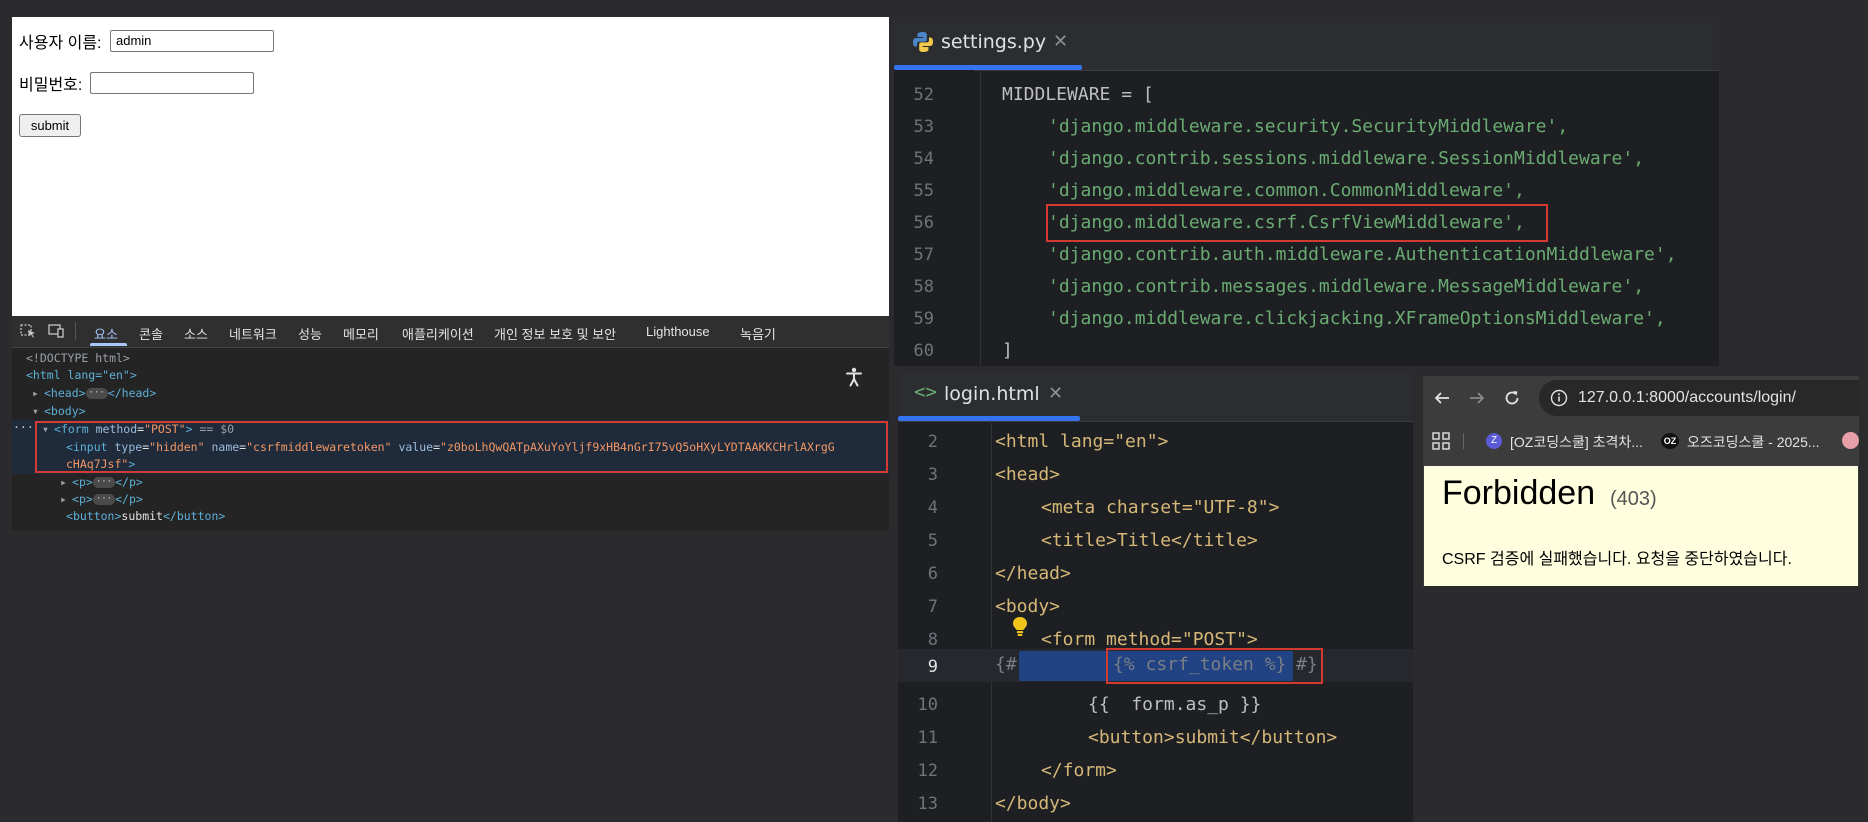  What do you see at coordinates (923, 95) in the screenshot?
I see `line-number: 52` at bounding box center [923, 95].